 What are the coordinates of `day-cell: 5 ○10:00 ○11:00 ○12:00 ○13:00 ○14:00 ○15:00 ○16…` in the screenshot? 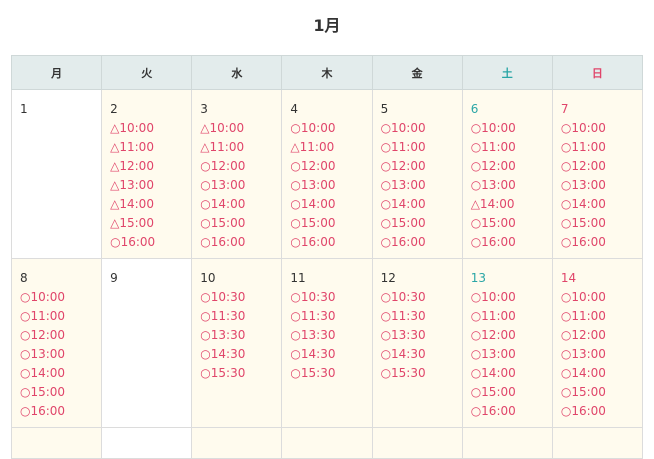 It's located at (417, 174).